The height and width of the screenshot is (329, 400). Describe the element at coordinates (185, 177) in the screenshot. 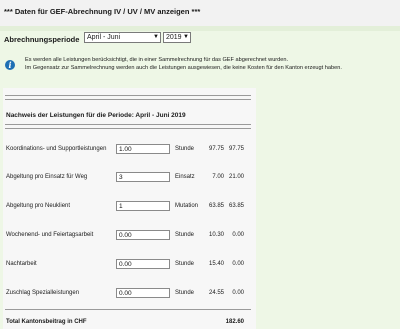

I see `unit-label: Einsatz` at that location.